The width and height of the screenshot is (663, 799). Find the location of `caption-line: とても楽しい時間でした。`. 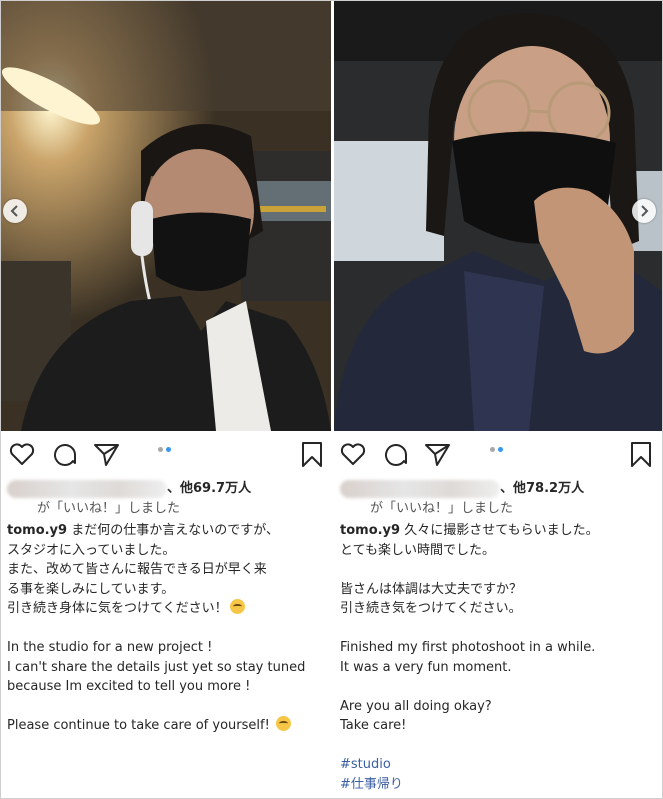

caption-line: とても楽しい時間でした。 is located at coordinates (417, 550).